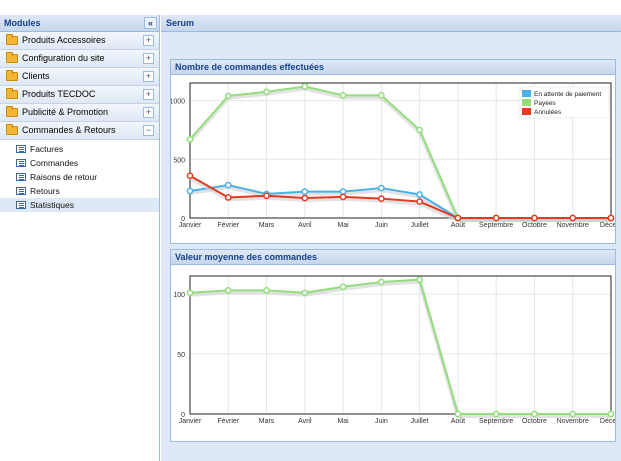 The image size is (621, 461). What do you see at coordinates (179, 295) in the screenshot?
I see `y-tick-label: 100` at bounding box center [179, 295].